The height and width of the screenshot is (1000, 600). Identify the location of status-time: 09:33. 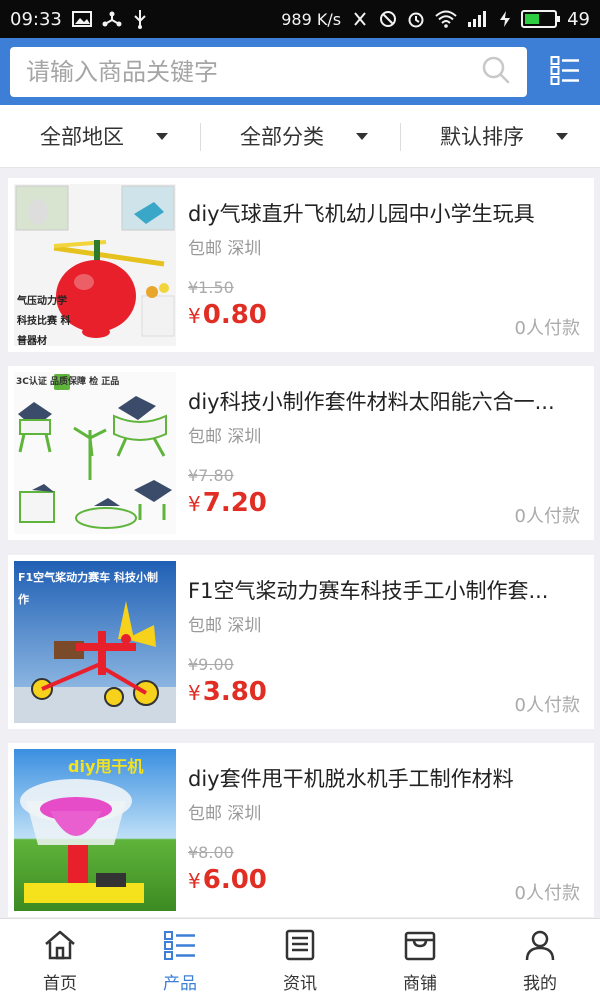
(36, 19).